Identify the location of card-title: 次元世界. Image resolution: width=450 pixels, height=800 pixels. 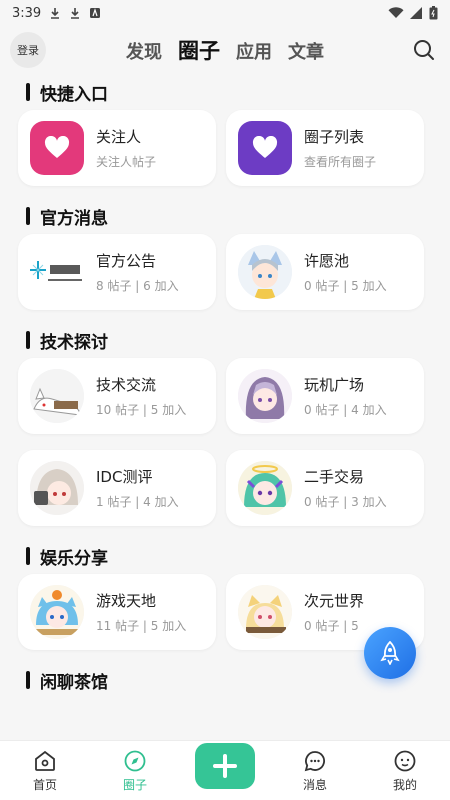
(334, 601).